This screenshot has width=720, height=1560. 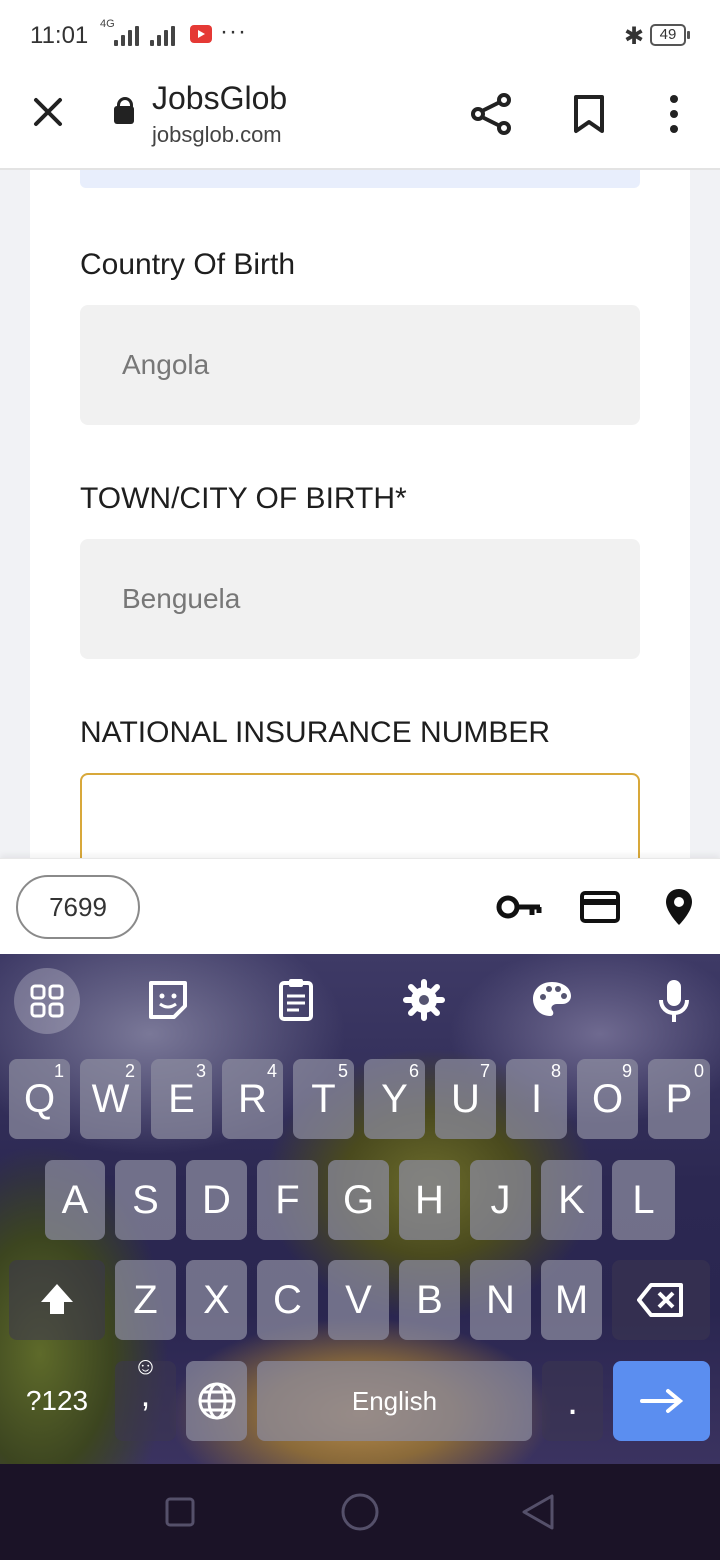 I want to click on previous-field, so click(x=360, y=179).